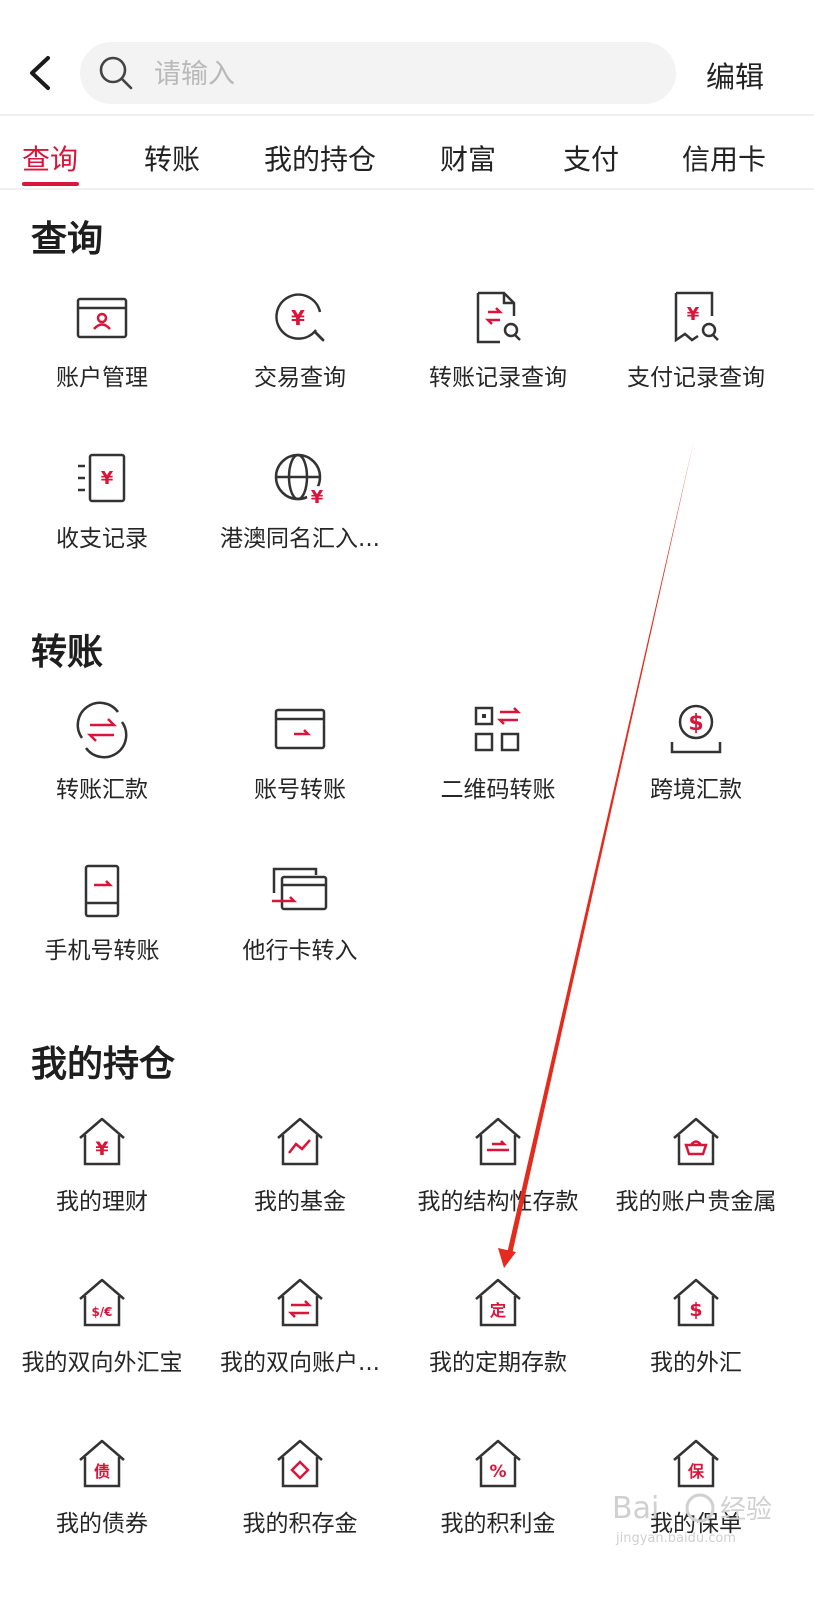  What do you see at coordinates (498, 360) in the screenshot?
I see `shortcut-transfer-record-query: 转账记录查询` at bounding box center [498, 360].